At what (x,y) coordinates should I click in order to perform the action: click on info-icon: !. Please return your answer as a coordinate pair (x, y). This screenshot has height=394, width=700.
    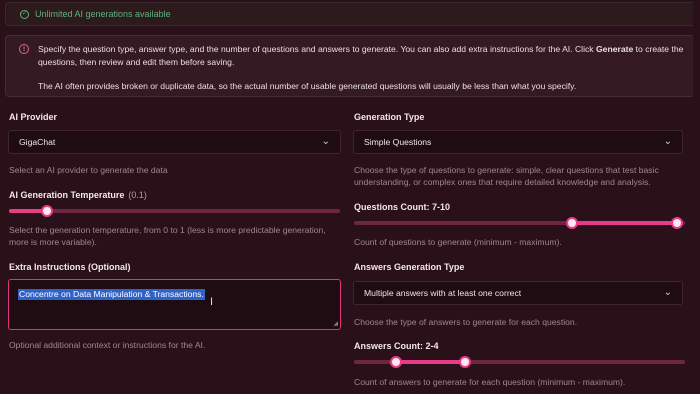
    Looking at the image, I should click on (24, 49).